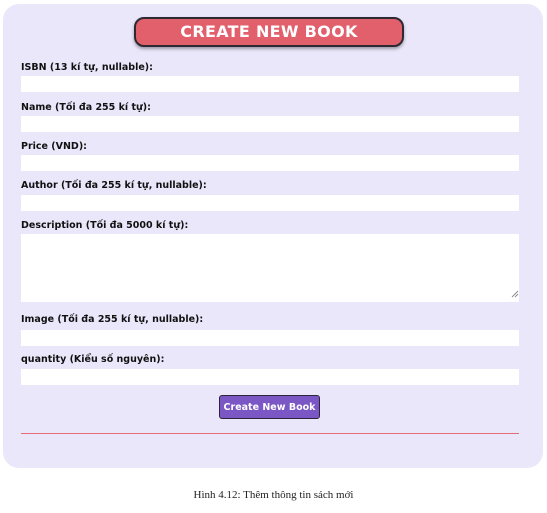 The image size is (547, 513). I want to click on form-divider, so click(270, 433).